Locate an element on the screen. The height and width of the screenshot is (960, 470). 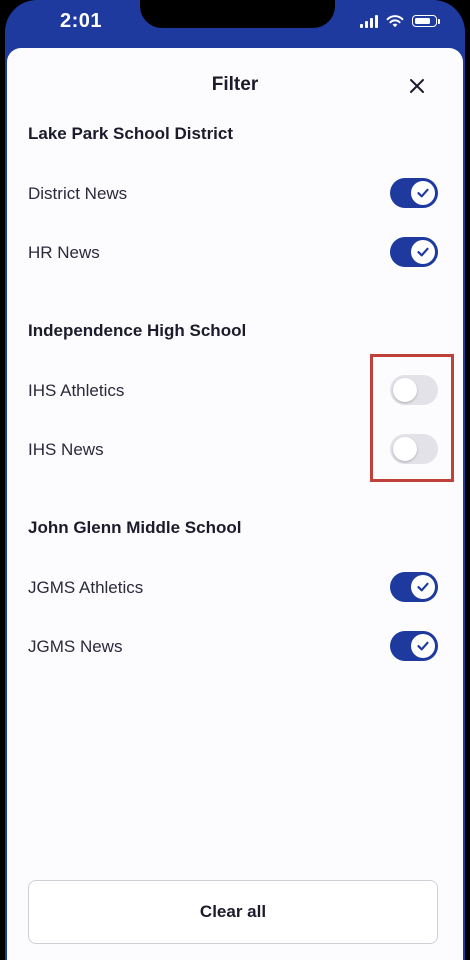
section-heading-john-glenn: John Glenn Middle School is located at coordinates (135, 527).